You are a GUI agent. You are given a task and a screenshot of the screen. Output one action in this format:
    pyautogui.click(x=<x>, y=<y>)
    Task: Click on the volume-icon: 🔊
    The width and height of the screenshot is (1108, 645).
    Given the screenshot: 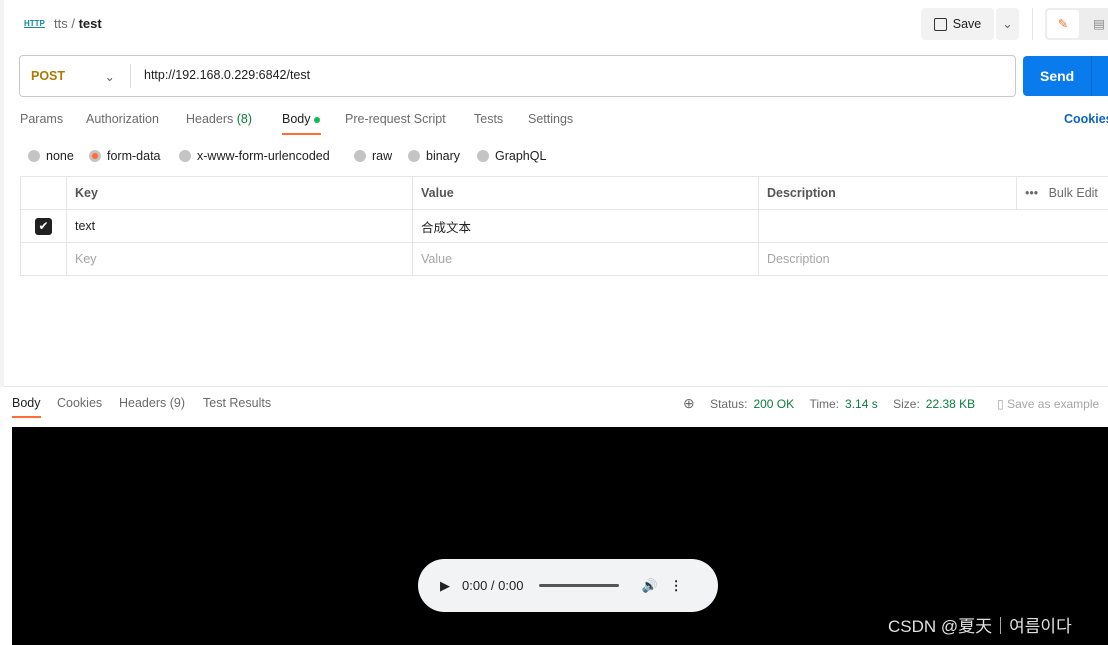 What is the action you would take?
    pyautogui.click(x=649, y=586)
    